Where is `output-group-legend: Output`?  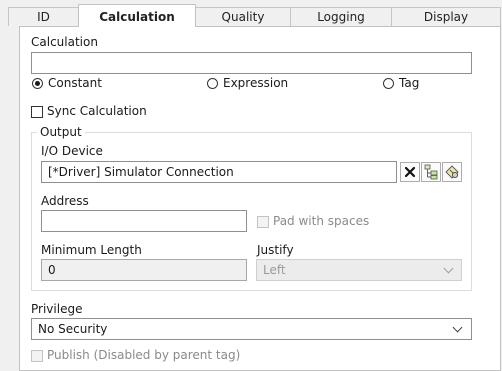
output-group-legend: Output is located at coordinates (61, 132).